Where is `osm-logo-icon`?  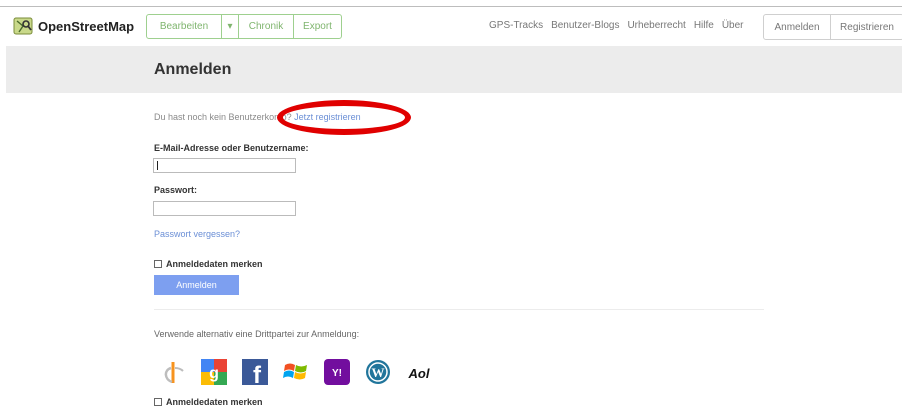
osm-logo-icon is located at coordinates (23, 26).